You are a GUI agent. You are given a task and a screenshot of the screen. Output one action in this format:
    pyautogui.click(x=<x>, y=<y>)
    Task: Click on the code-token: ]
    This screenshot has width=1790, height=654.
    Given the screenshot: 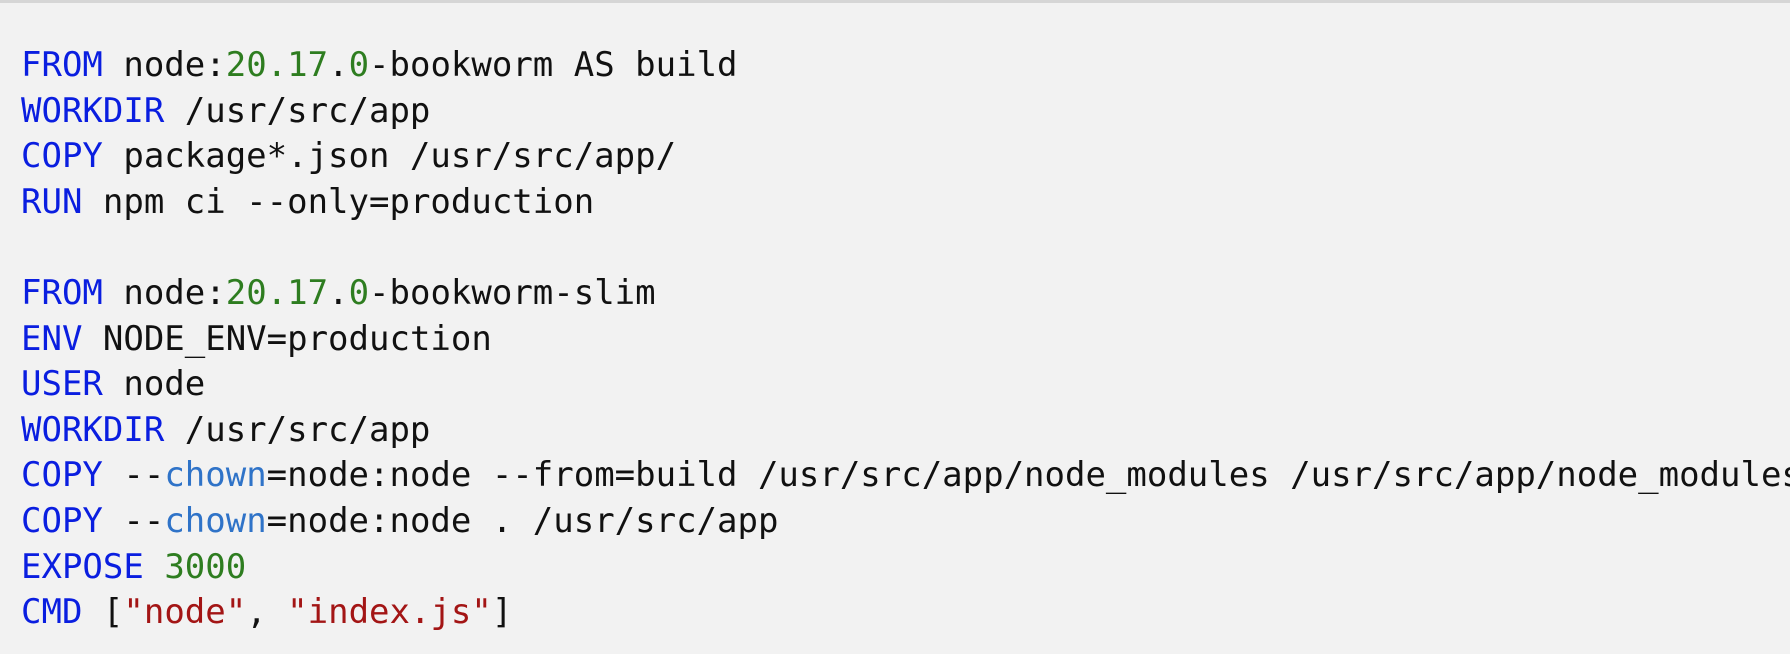 What is the action you would take?
    pyautogui.click(x=502, y=612)
    